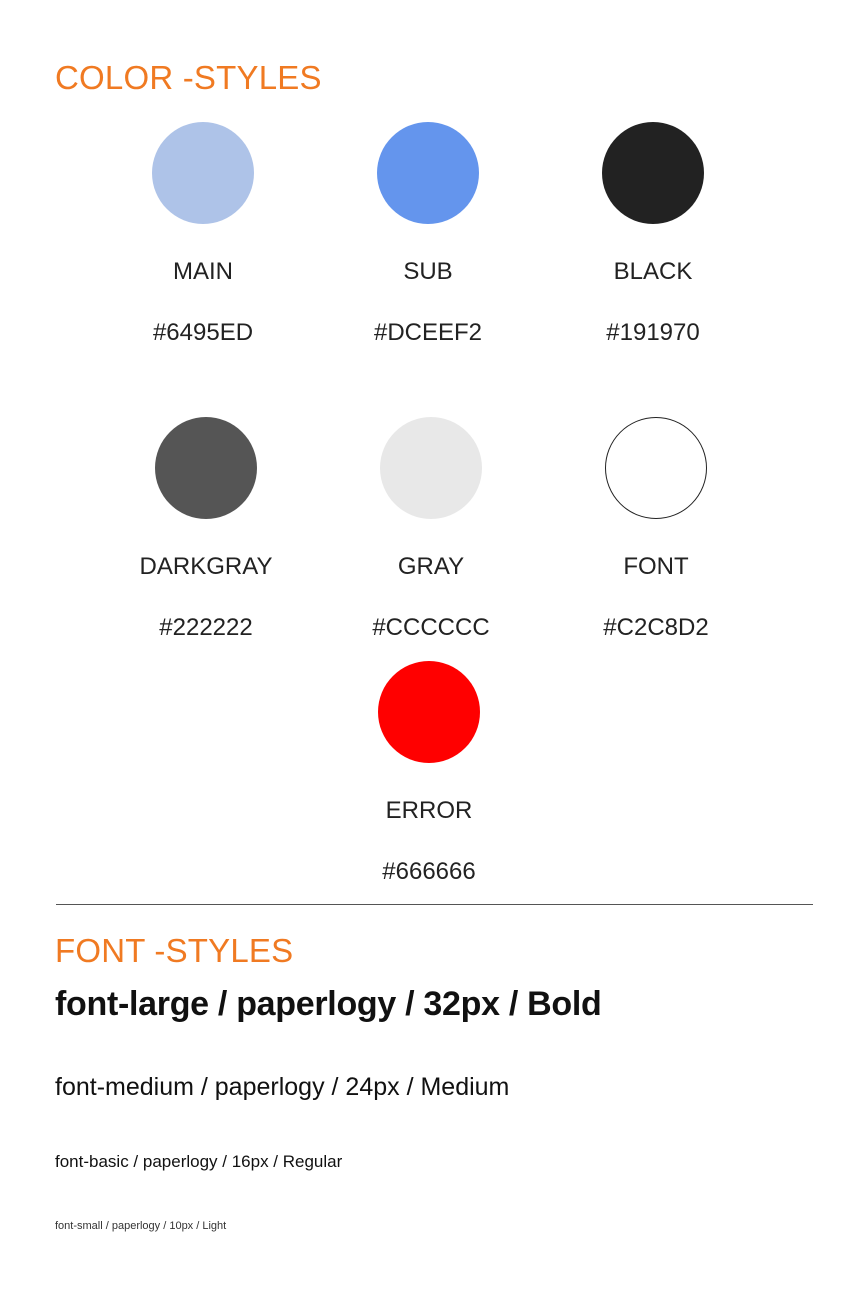 This screenshot has height=1290, width=867. Describe the element at coordinates (428, 271) in the screenshot. I see `swatch-name: SUB` at that location.